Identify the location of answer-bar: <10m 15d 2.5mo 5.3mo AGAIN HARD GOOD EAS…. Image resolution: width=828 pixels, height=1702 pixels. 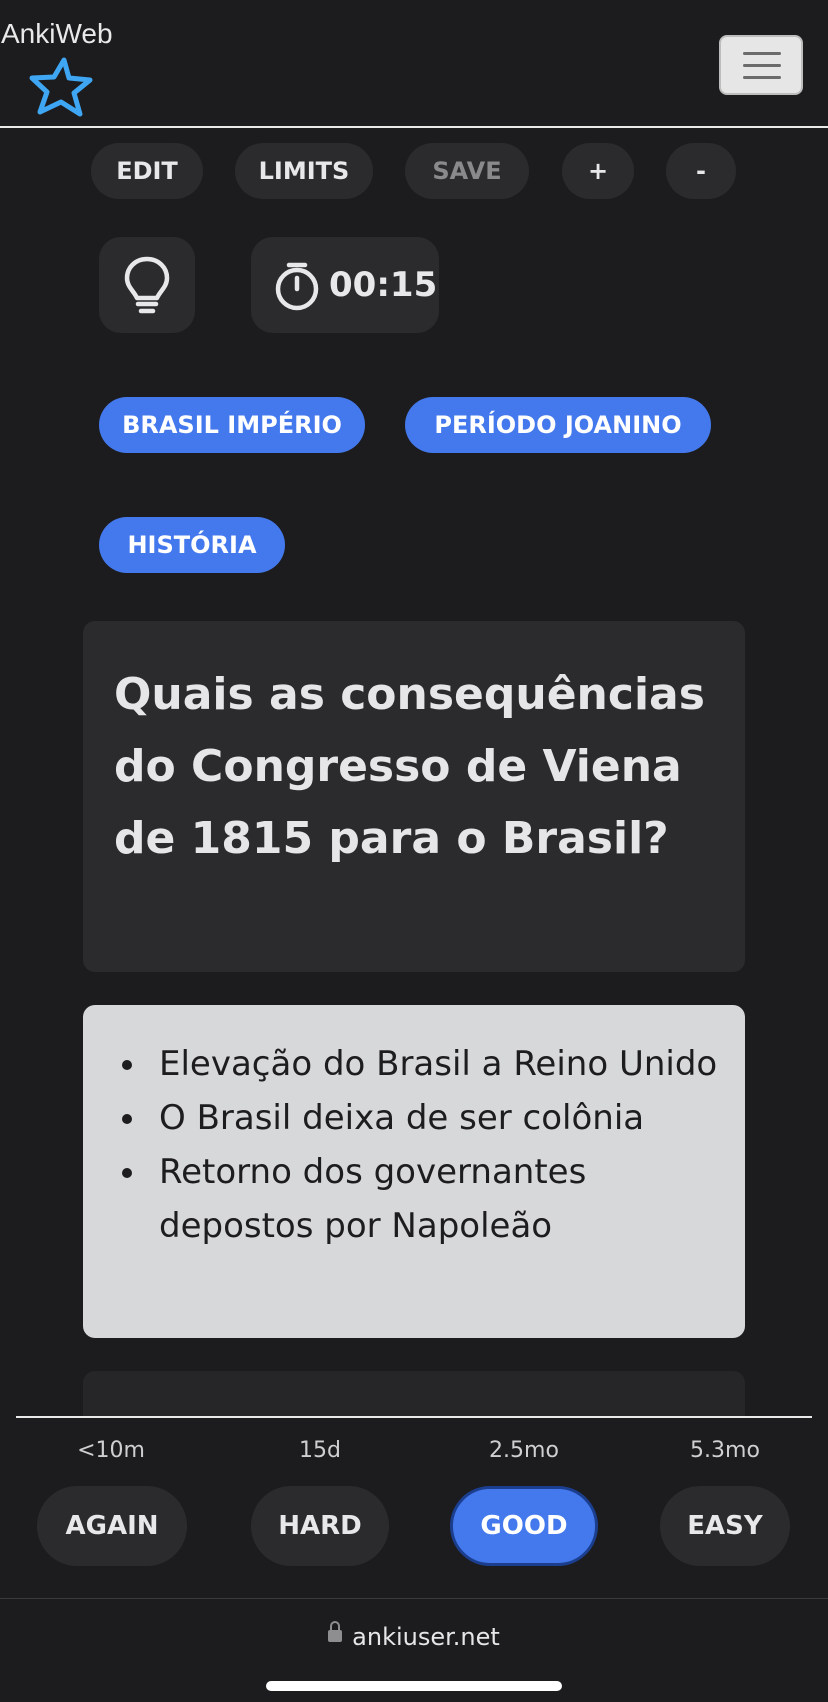
(414, 1507).